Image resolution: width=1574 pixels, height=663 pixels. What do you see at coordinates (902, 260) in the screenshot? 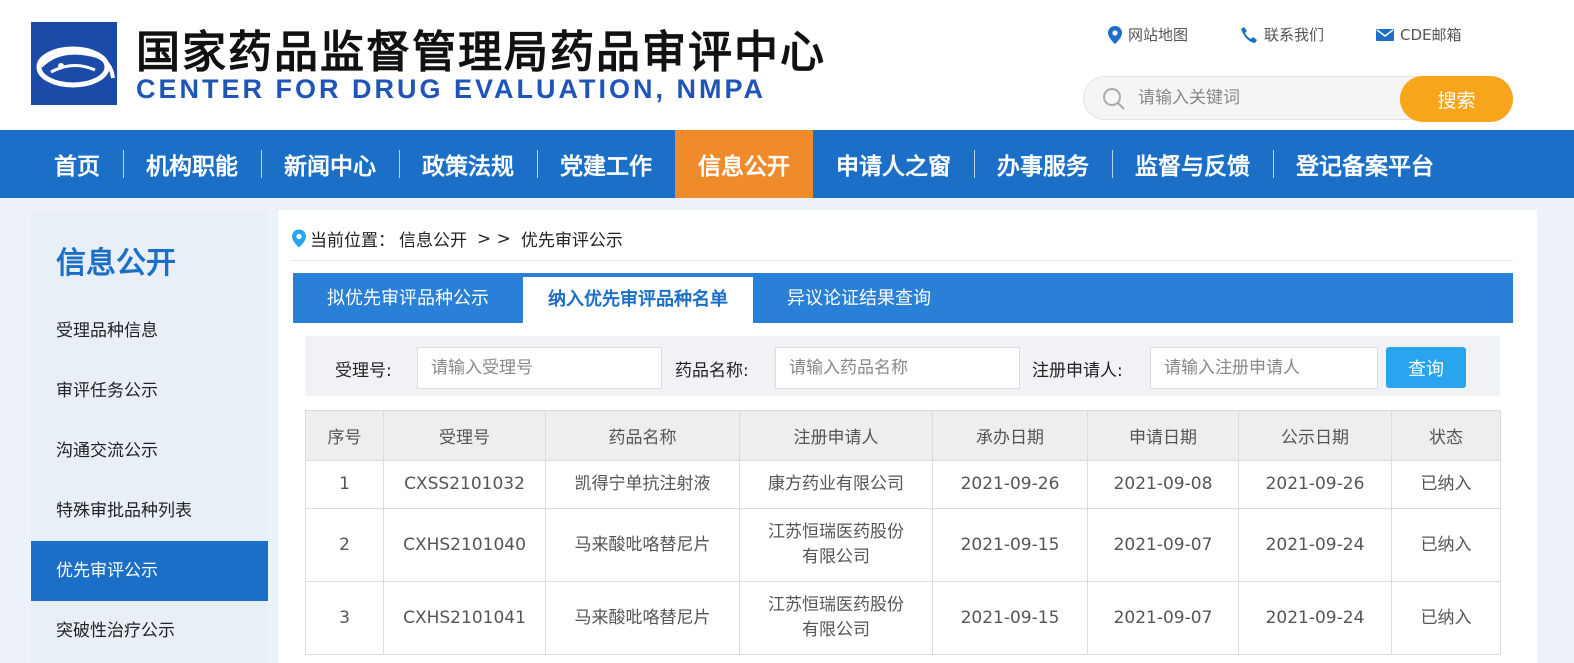
I see `breadcrumb-divider` at bounding box center [902, 260].